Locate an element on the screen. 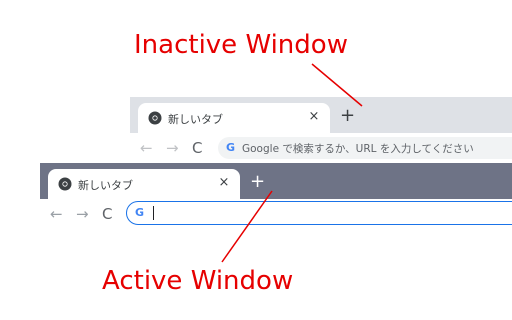  inactive-toolbar: ← → C G Google で検索するか、URL を入力してください is located at coordinates (321, 148).